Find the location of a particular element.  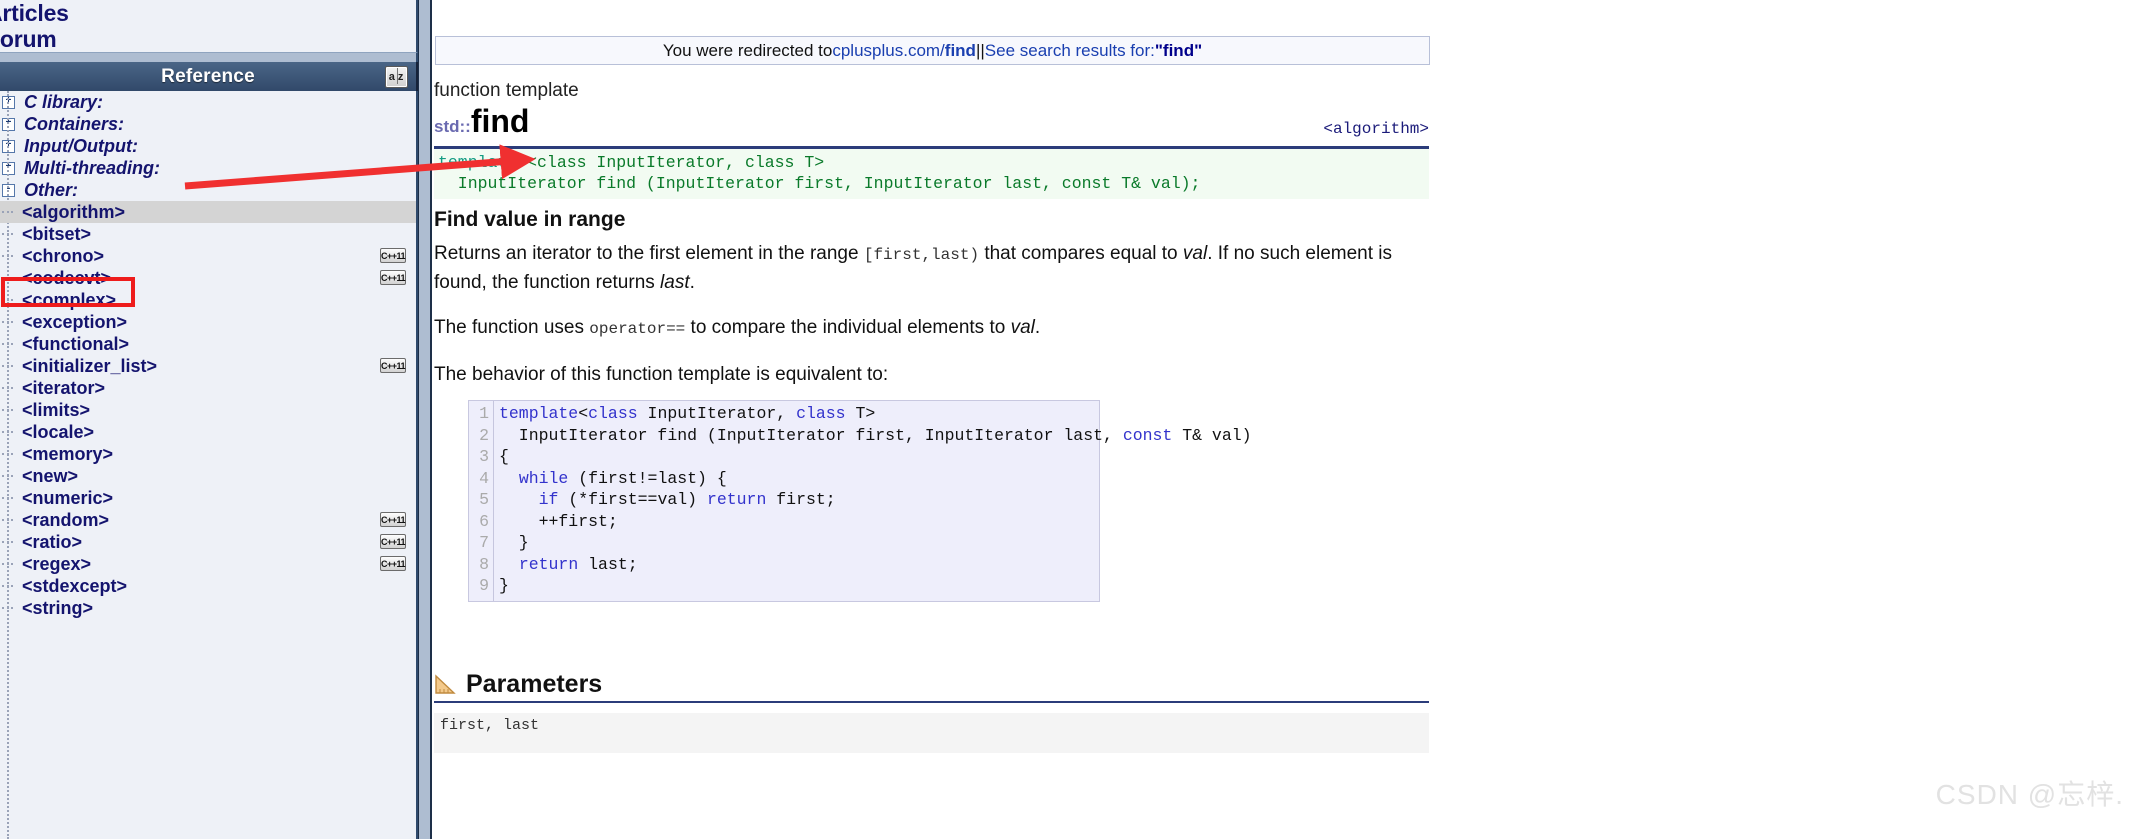

search-results-link: See search results for: is located at coordinates (1070, 51).